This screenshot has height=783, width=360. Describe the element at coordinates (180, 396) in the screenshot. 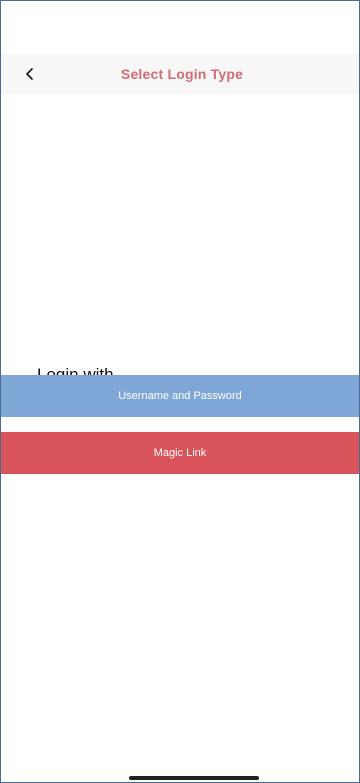

I see `username-password-button: Username and Password` at that location.